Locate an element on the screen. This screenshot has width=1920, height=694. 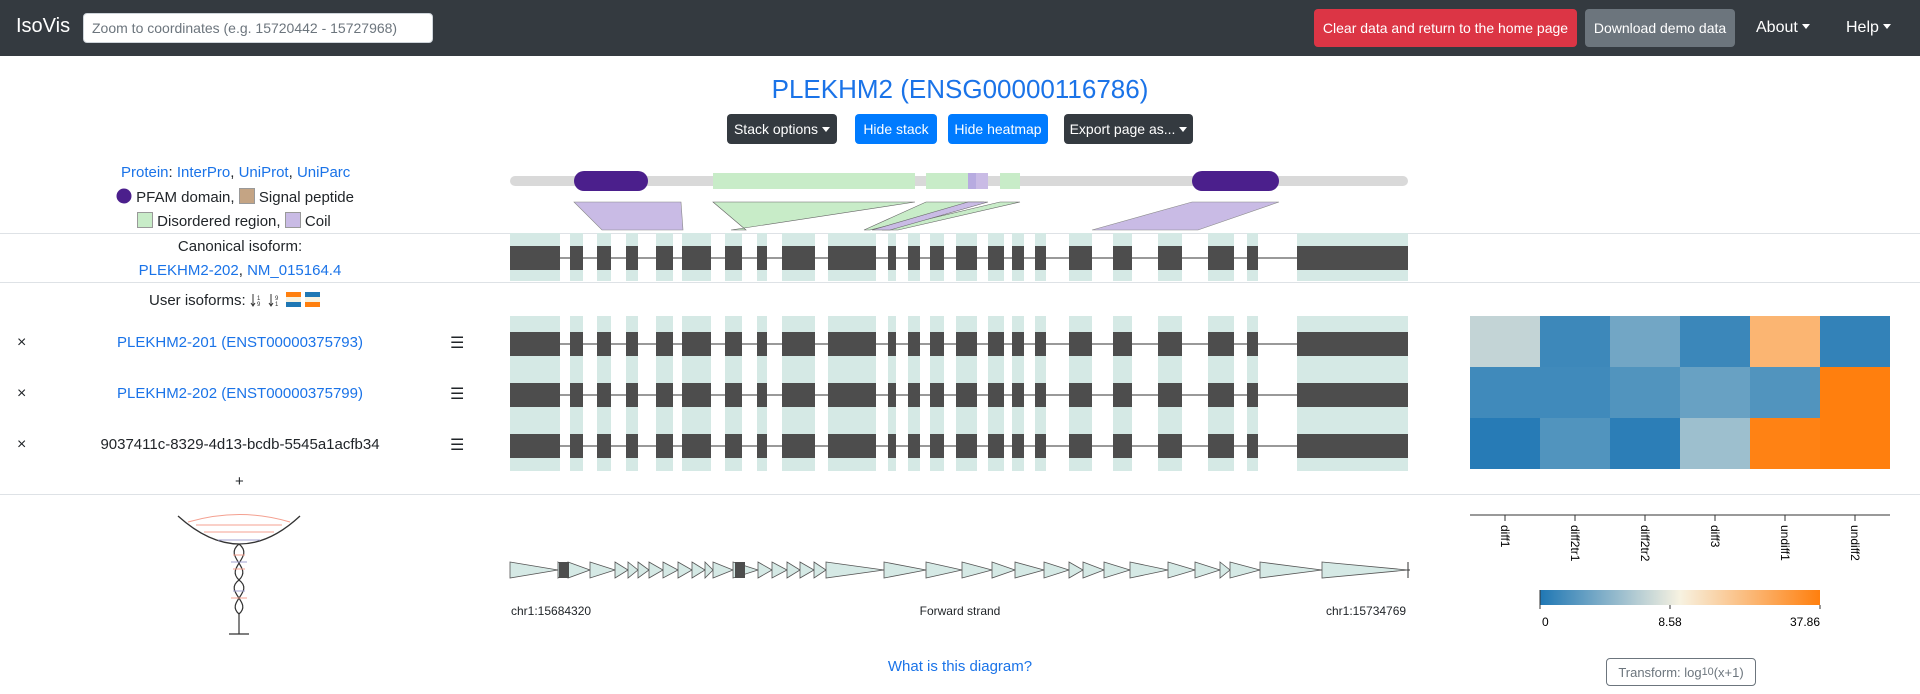
help-menu: Help is located at coordinates (1868, 28).